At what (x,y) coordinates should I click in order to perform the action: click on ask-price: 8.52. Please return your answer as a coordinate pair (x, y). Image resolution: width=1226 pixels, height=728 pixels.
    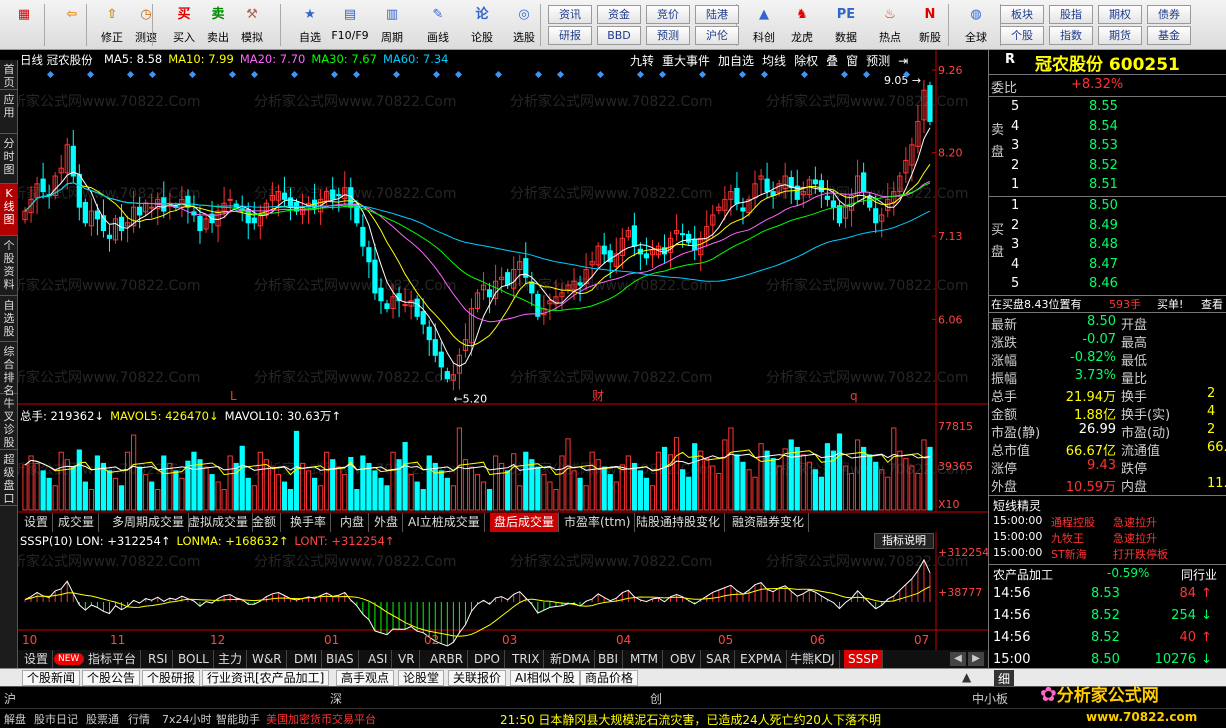
    Looking at the image, I should click on (1103, 167).